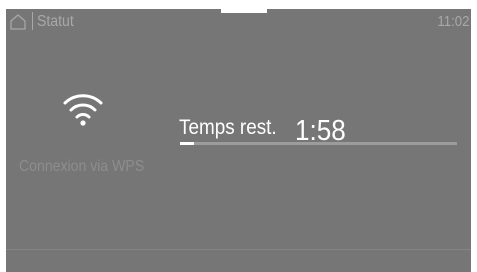 The image size is (477, 272). What do you see at coordinates (318, 143) in the screenshot?
I see `progress-bar` at bounding box center [318, 143].